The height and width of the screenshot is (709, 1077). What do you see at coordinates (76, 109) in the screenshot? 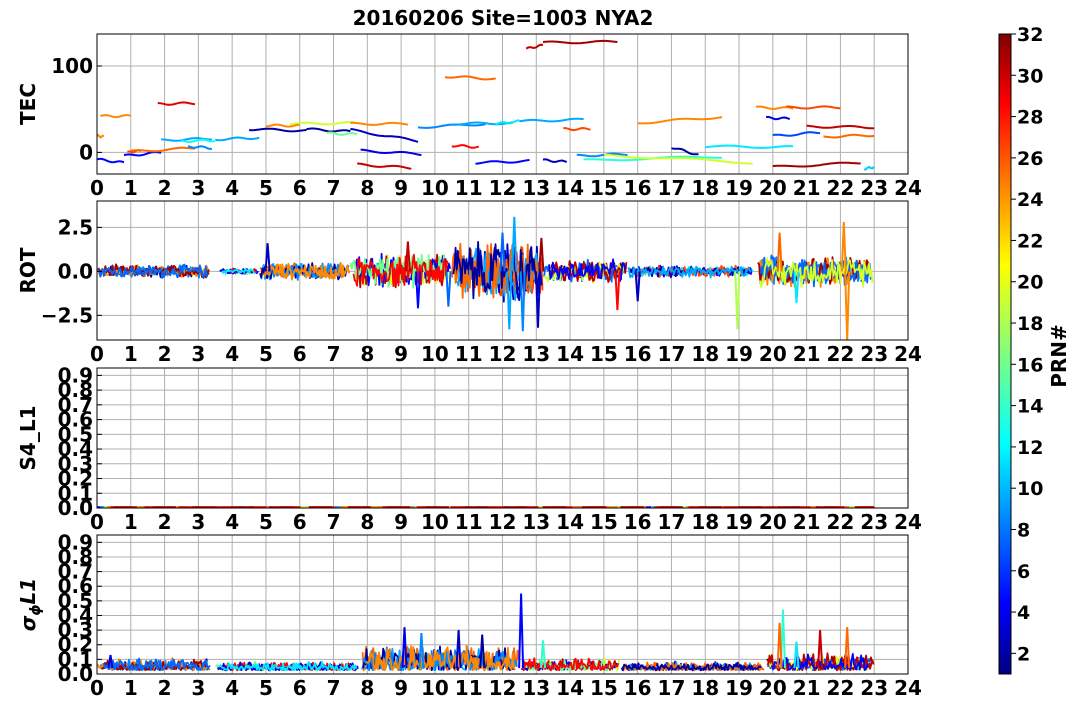
I see `y-tick-labels: 0 100` at bounding box center [76, 109].